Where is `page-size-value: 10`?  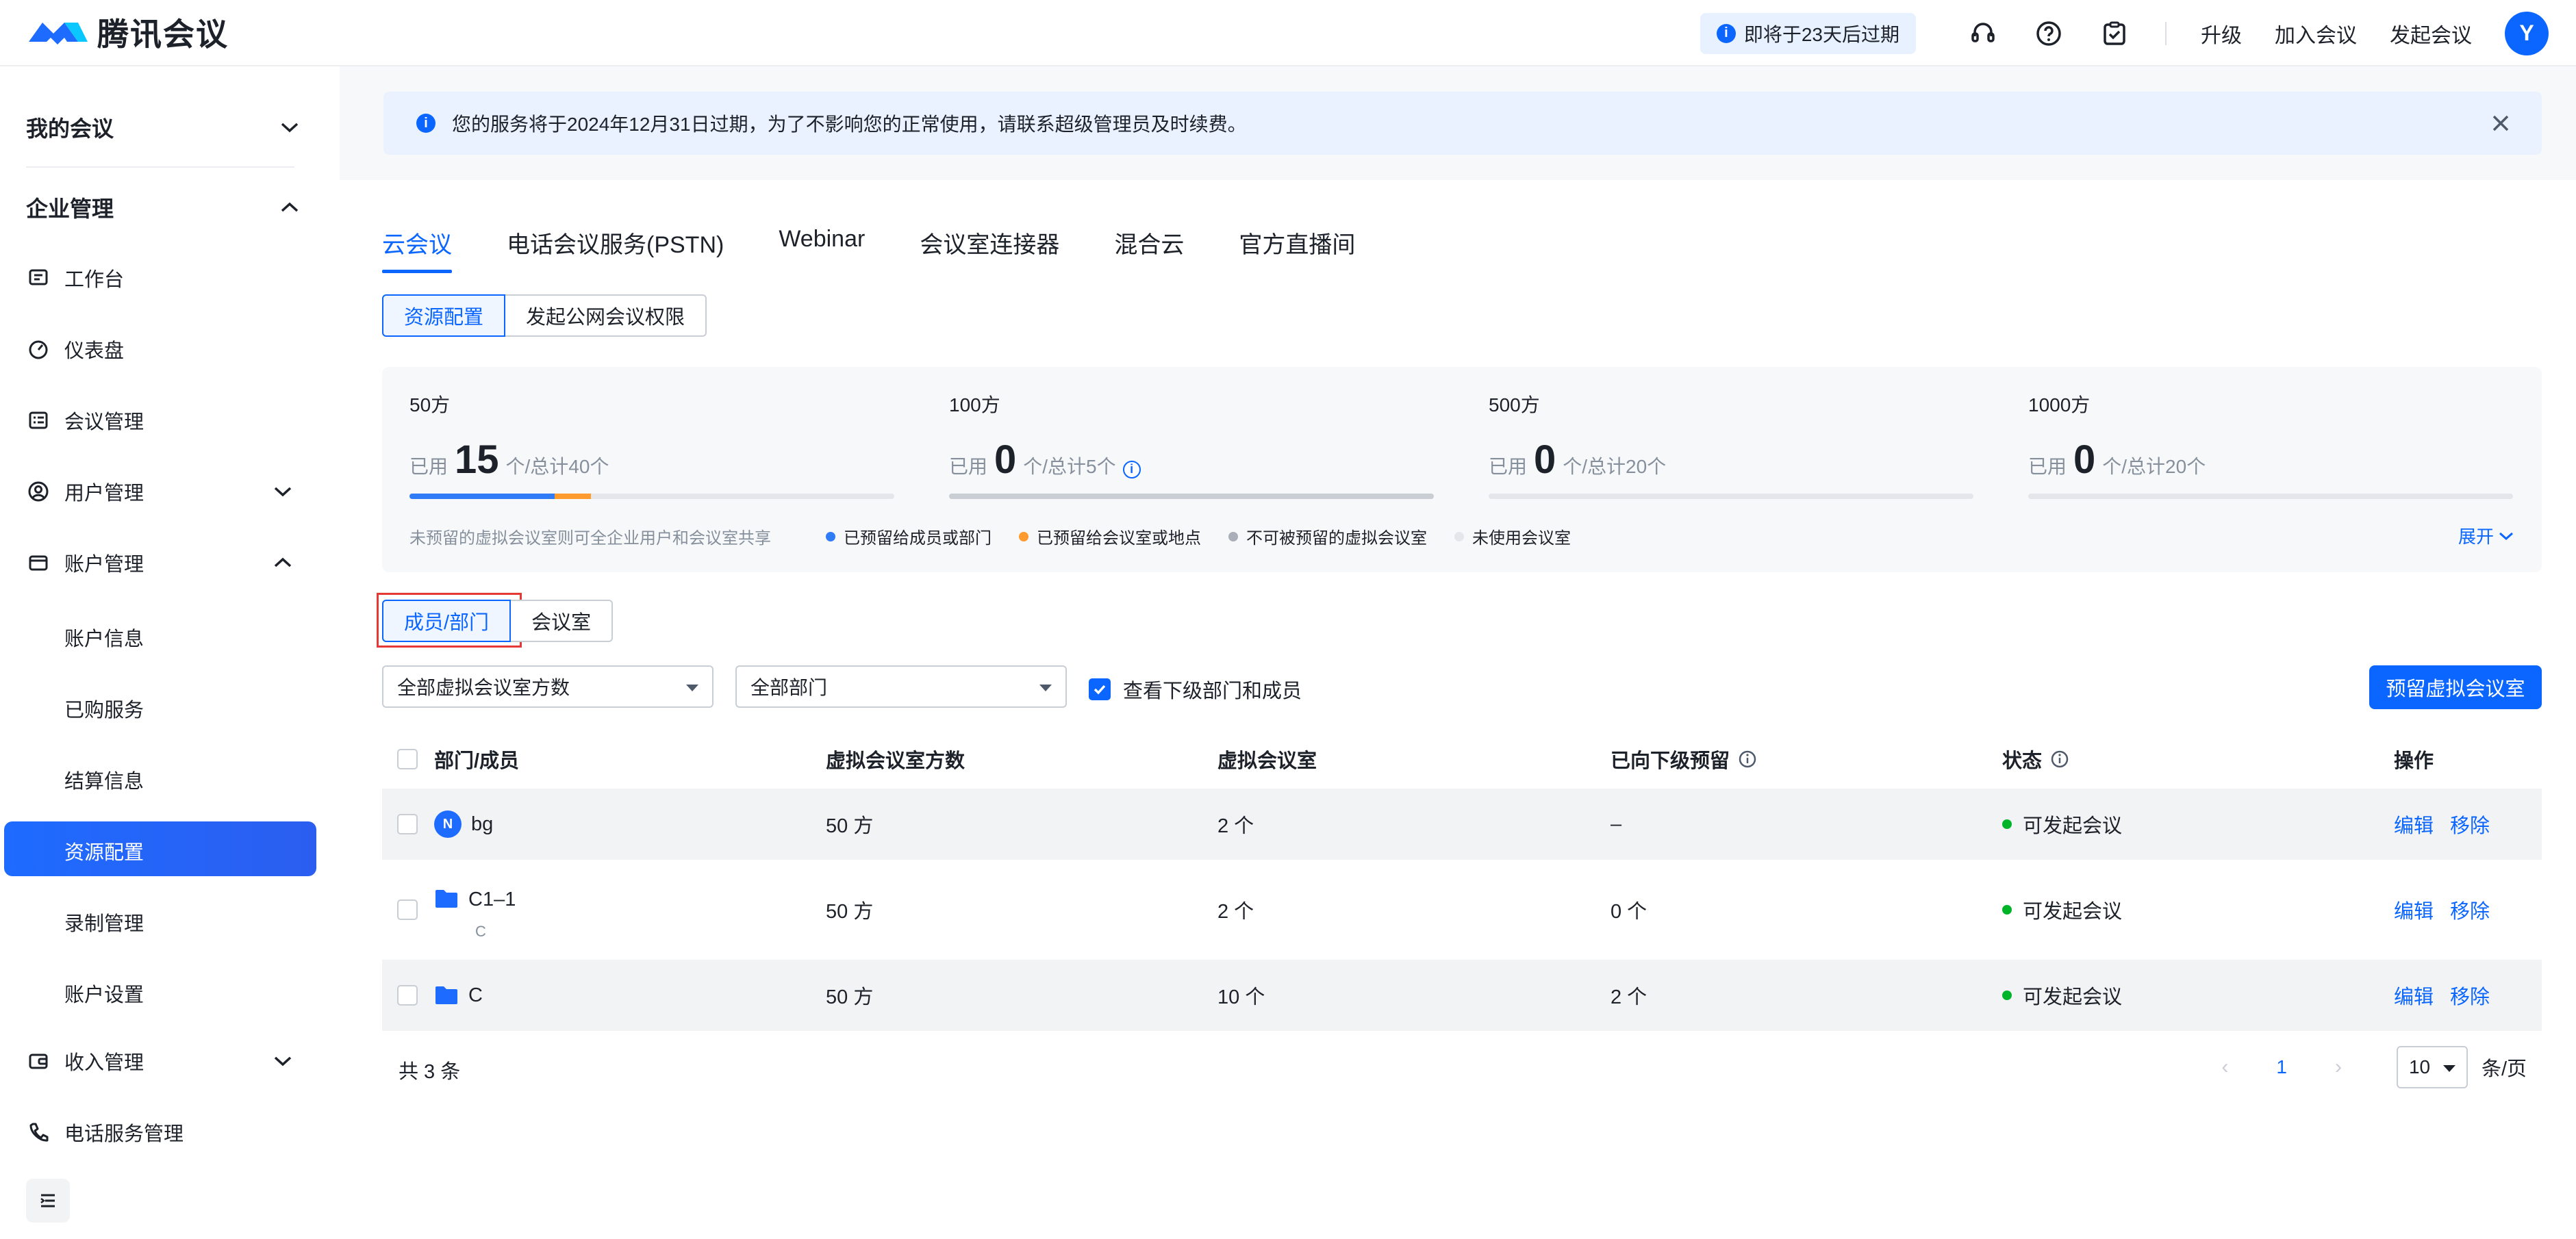
page-size-value: 10 is located at coordinates (2419, 1066).